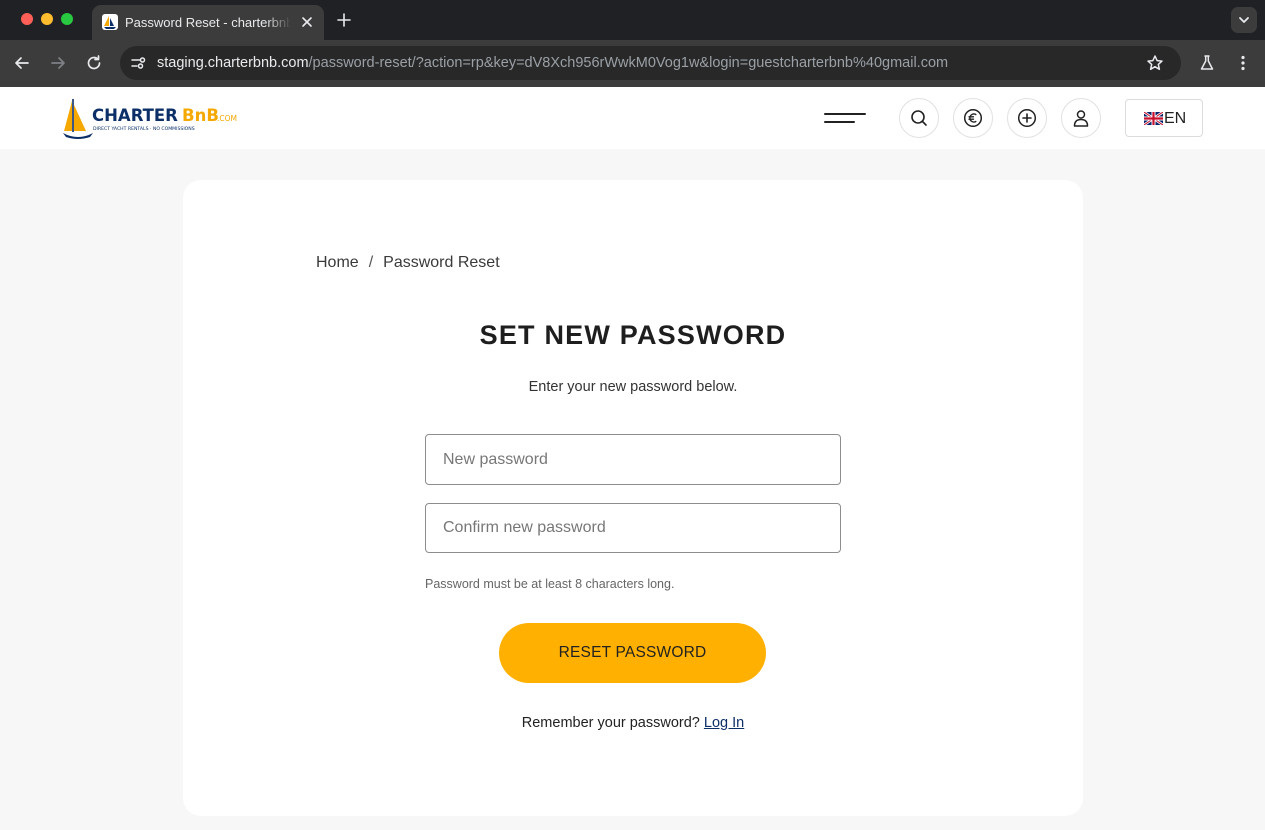  I want to click on login-prompt: Remember your password? Log In, so click(633, 723).